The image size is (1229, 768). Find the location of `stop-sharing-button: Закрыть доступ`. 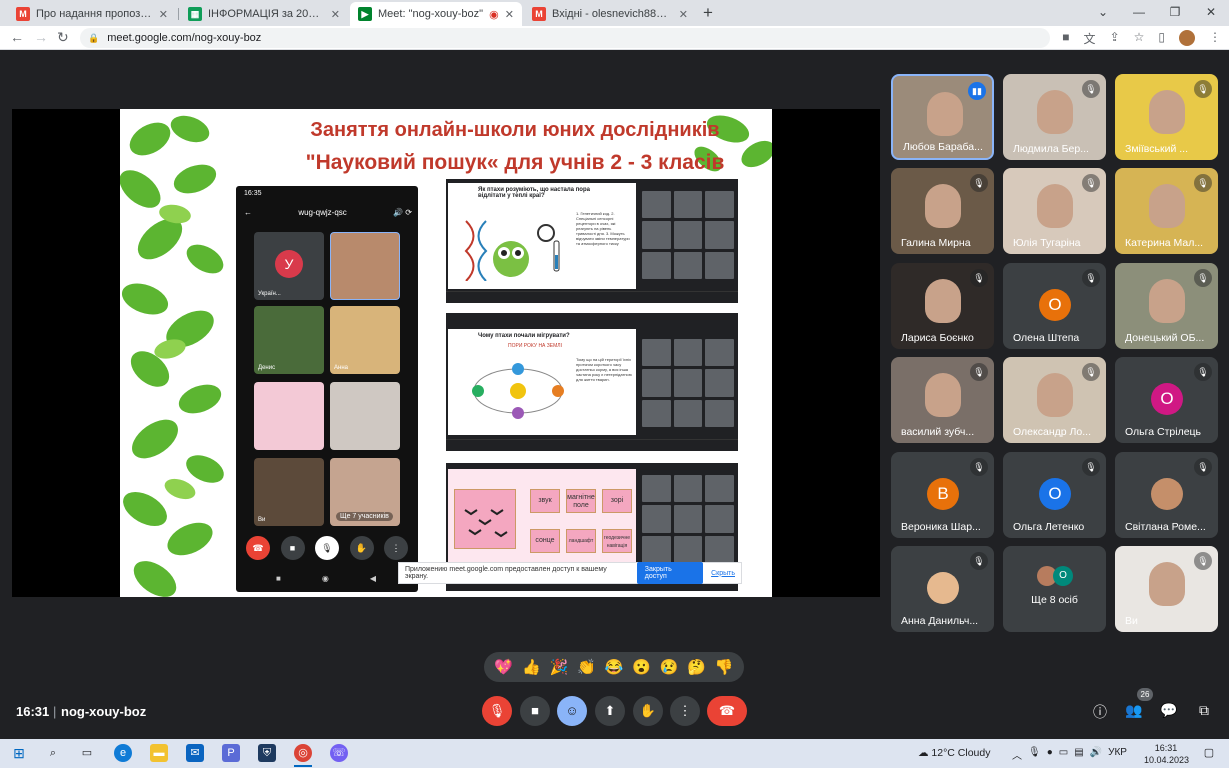

stop-sharing-button: Закрыть доступ is located at coordinates (670, 573).